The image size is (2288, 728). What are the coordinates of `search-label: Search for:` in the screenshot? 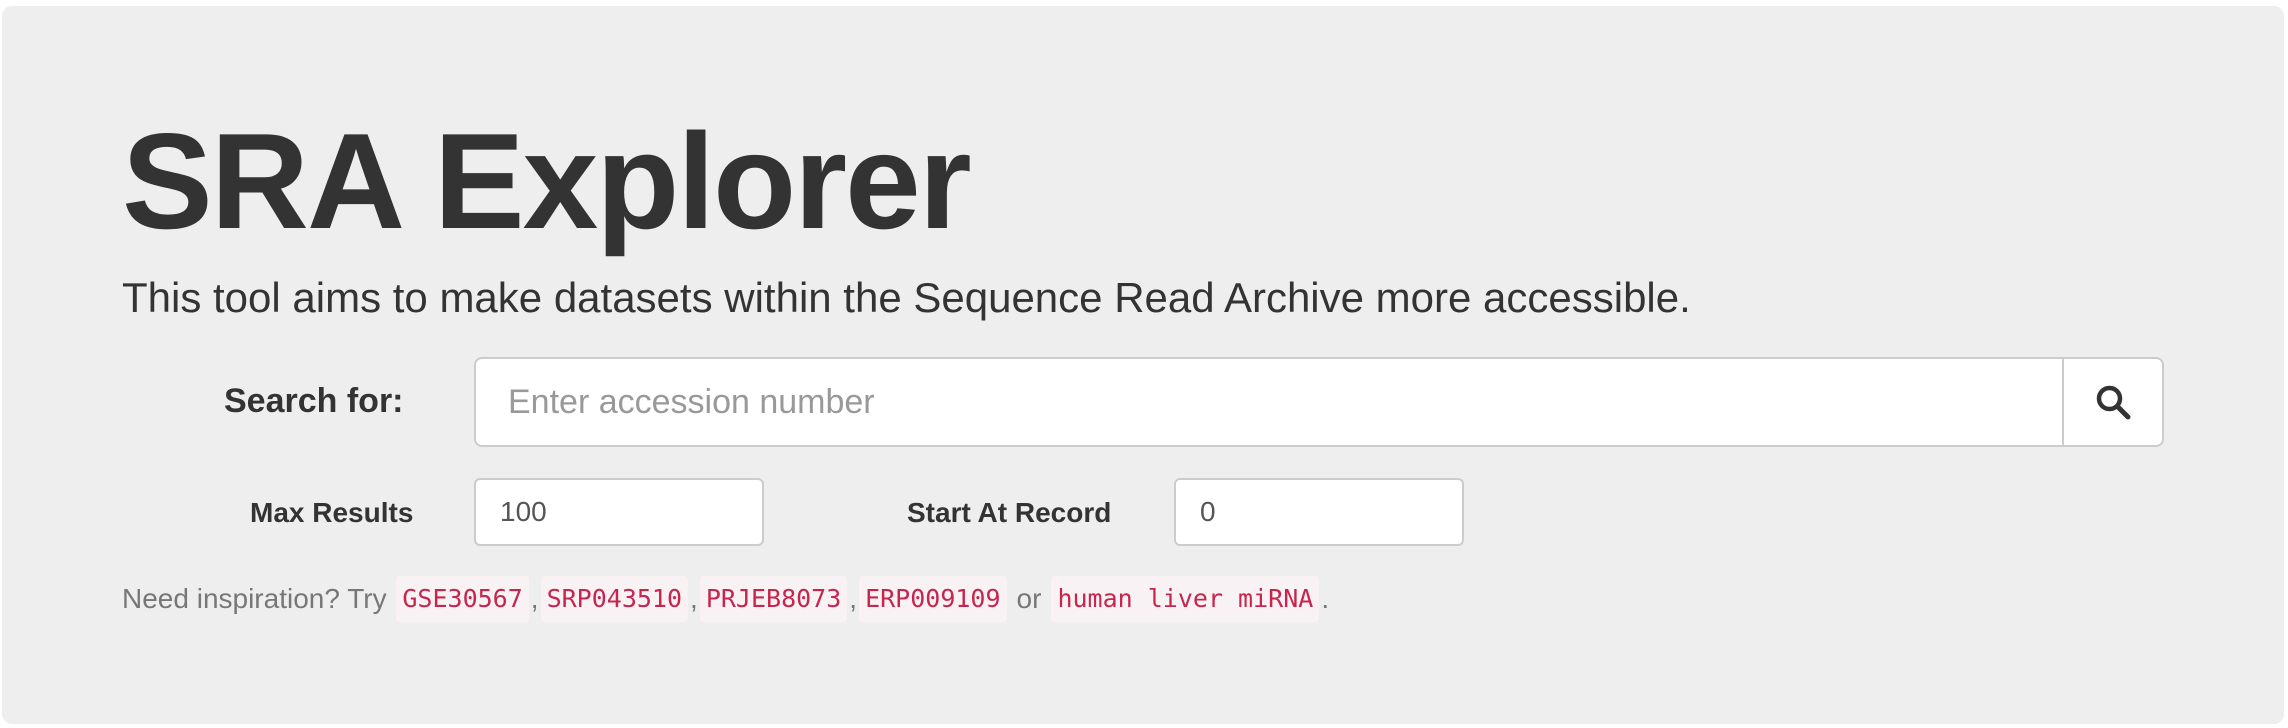 It's located at (314, 401).